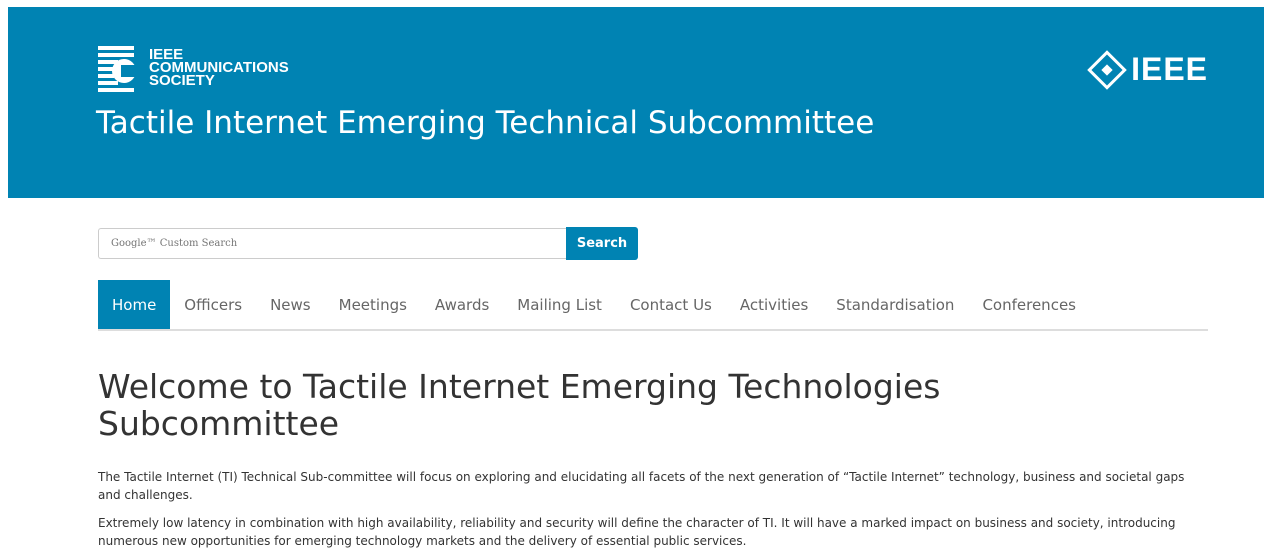 This screenshot has width=1264, height=560. What do you see at coordinates (1169, 69) in the screenshot?
I see `ieee-logo-text: IEEE` at bounding box center [1169, 69].